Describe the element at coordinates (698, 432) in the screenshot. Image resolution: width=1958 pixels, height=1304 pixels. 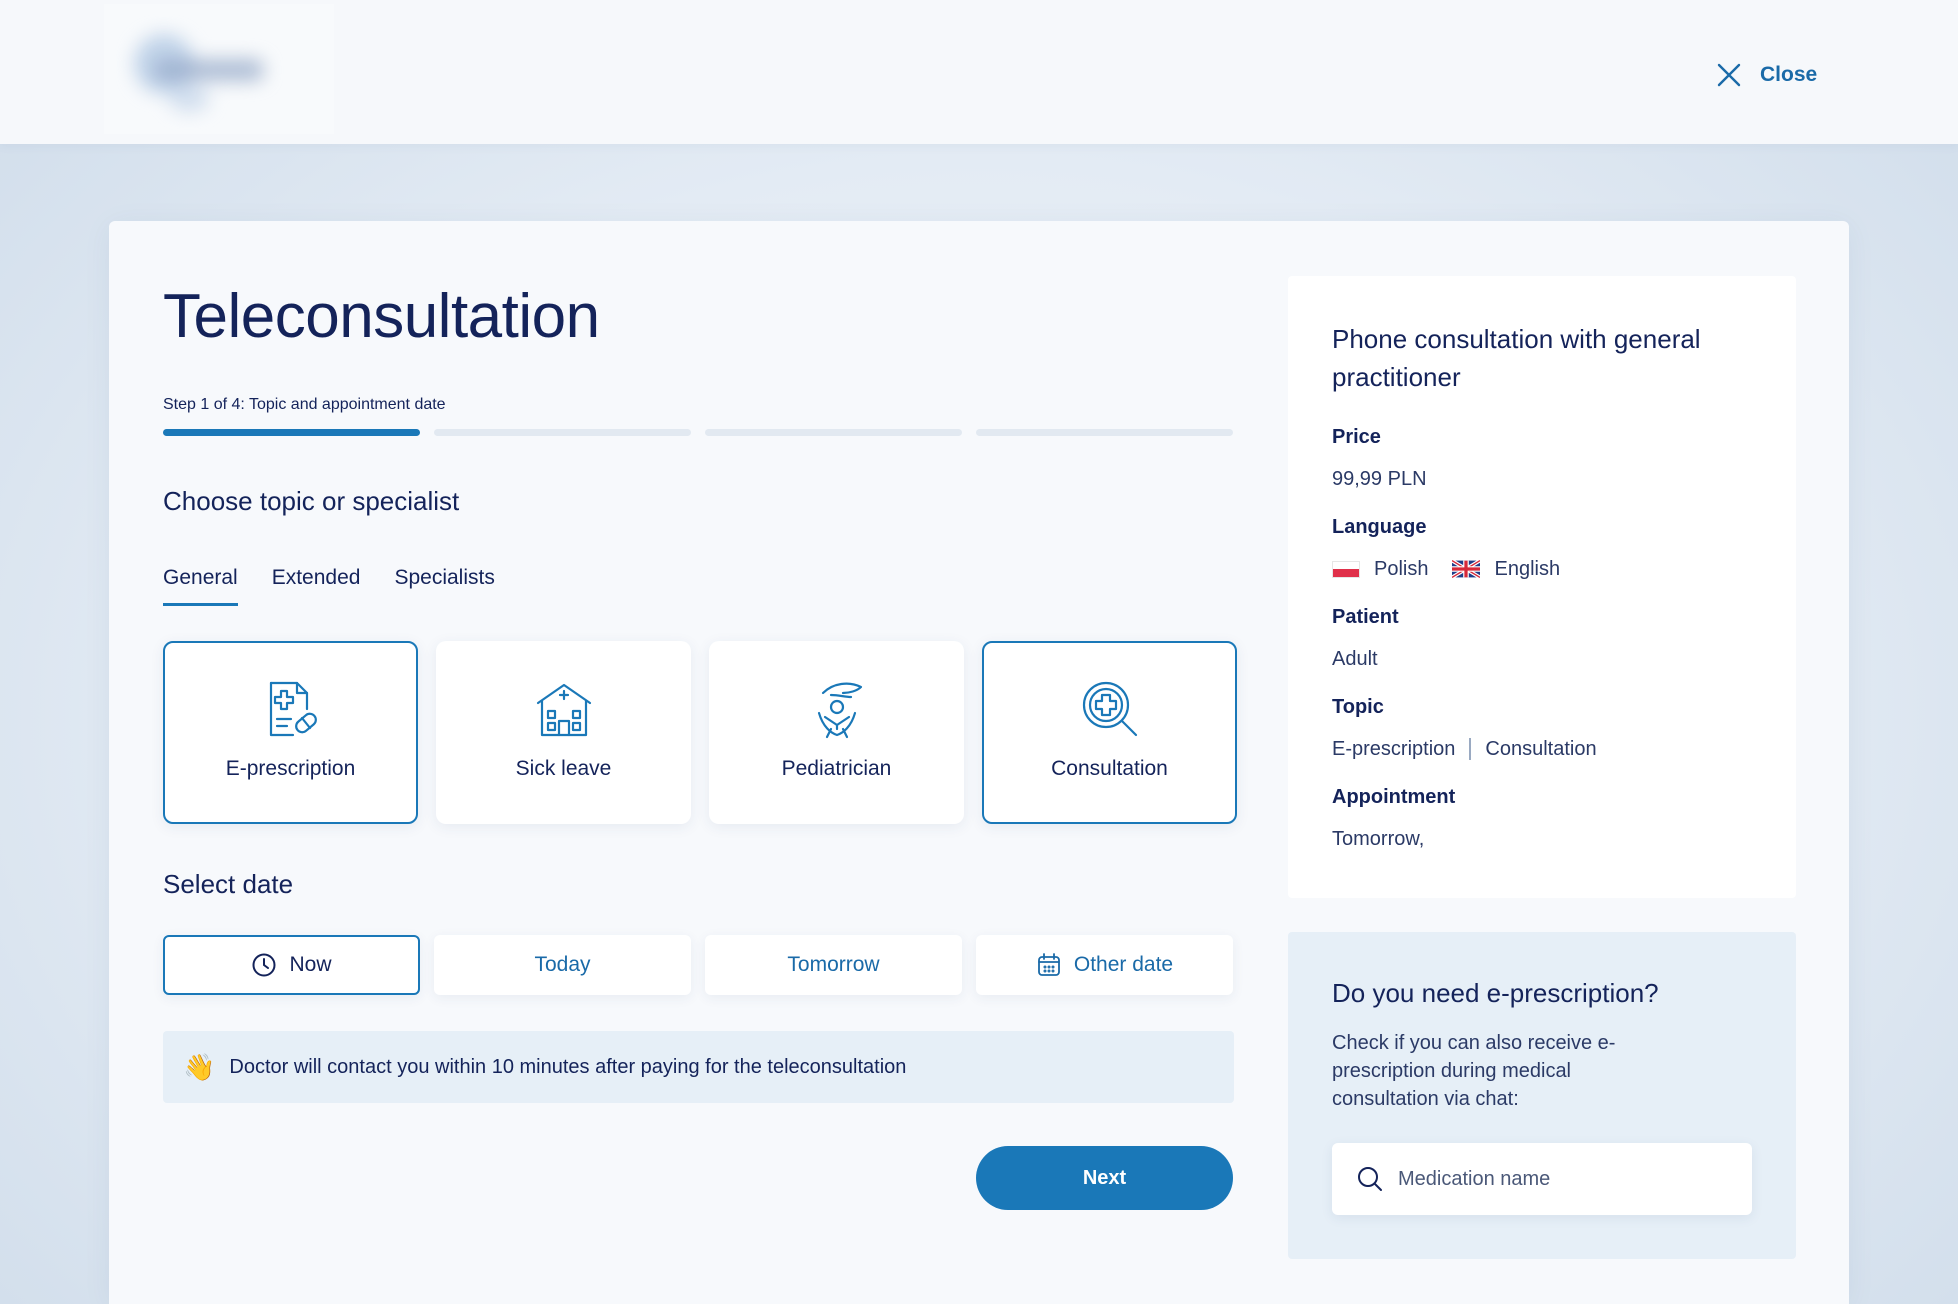
I see `step-progress` at that location.